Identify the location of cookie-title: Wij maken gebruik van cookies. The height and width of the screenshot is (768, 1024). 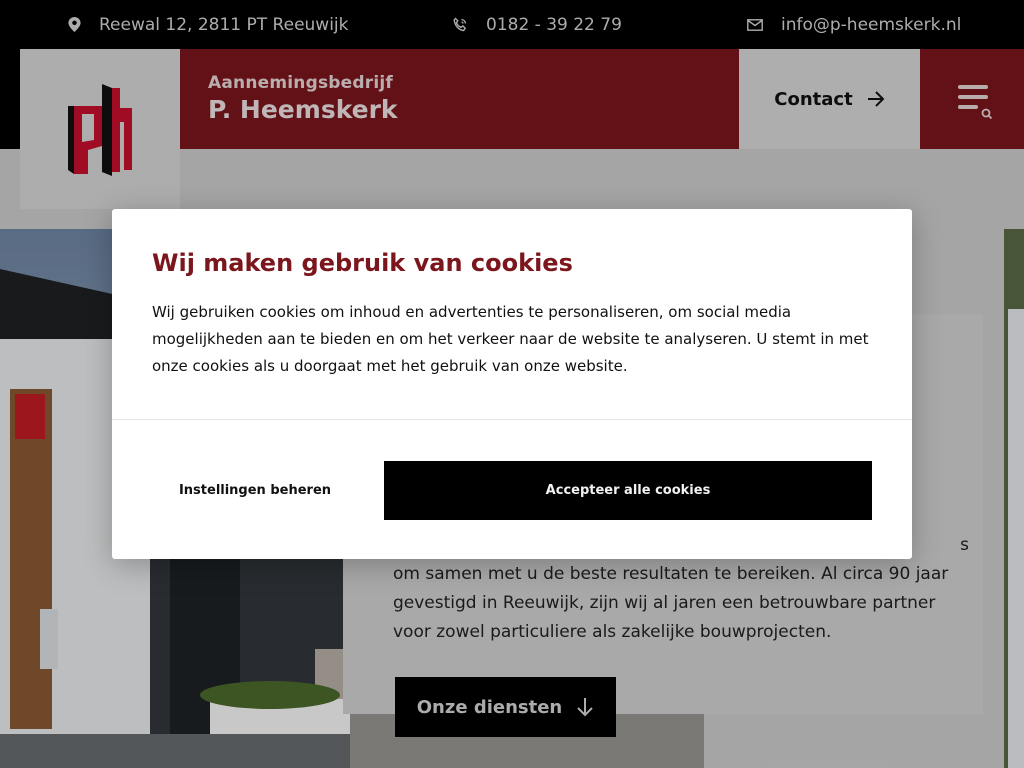
(362, 263).